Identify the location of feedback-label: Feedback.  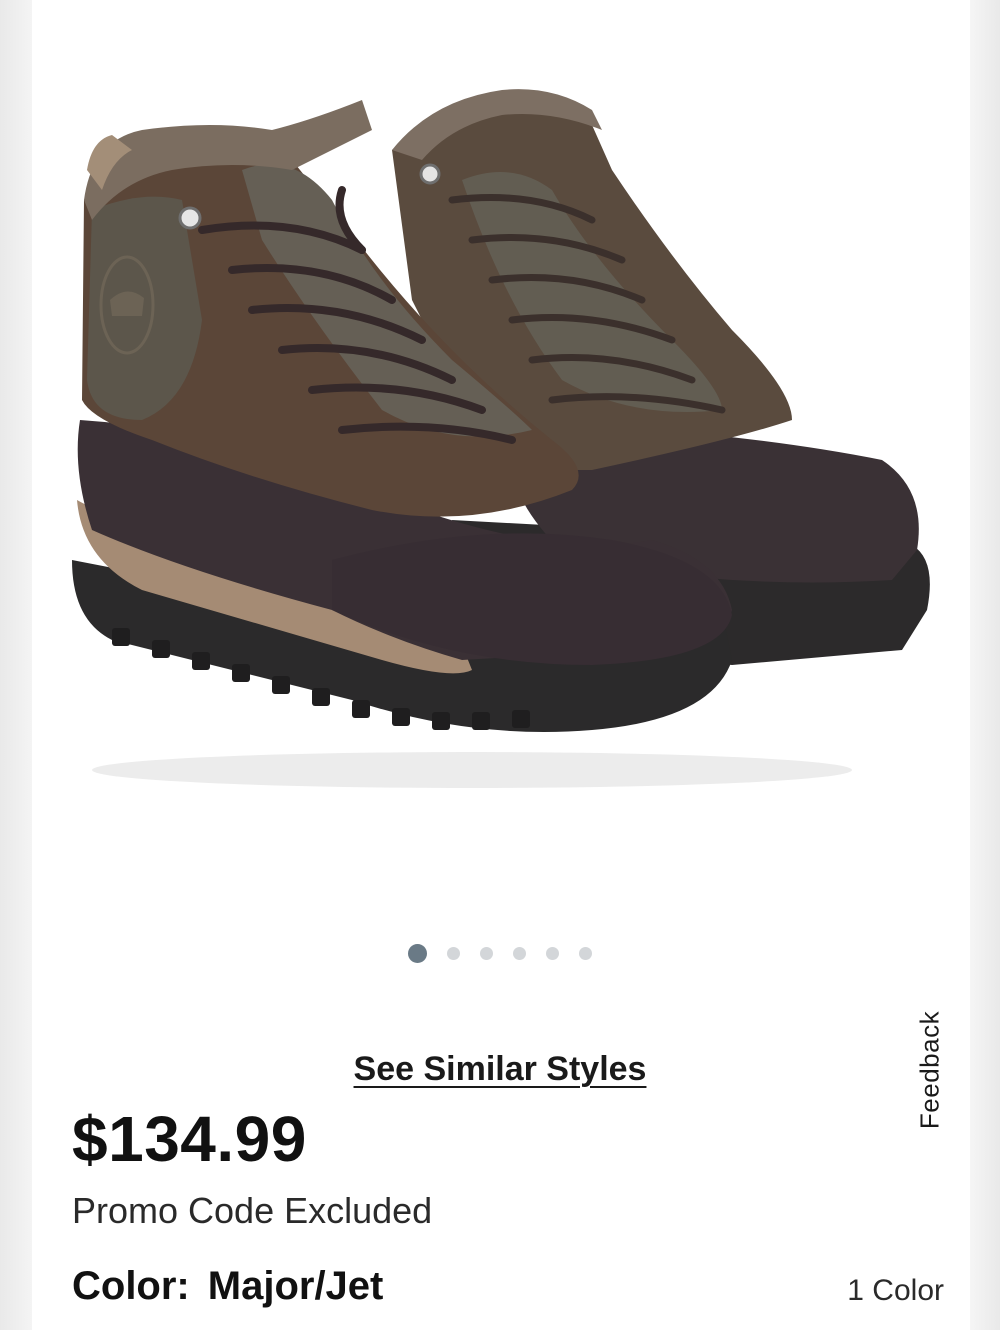
(929, 1070).